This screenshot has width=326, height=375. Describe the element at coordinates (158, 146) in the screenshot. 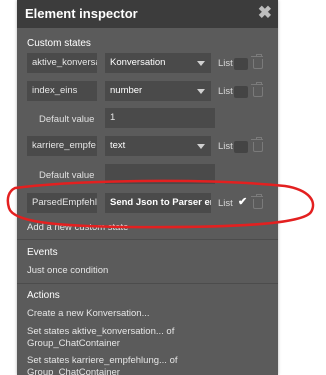

I see `state-type-dropdown-3: text` at that location.